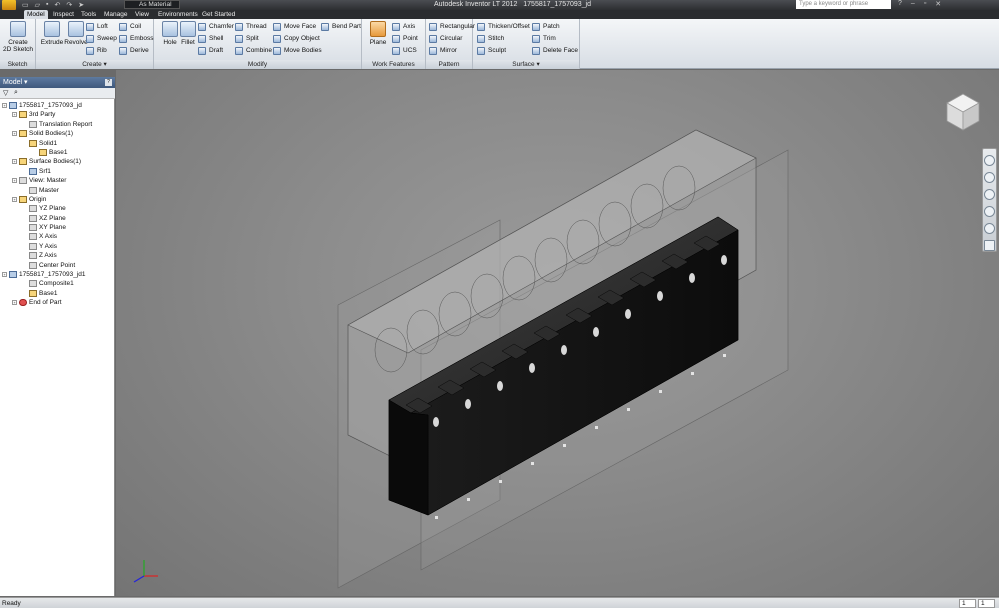 This screenshot has width=999, height=608. I want to click on restore-icon: ▫, so click(925, 4).